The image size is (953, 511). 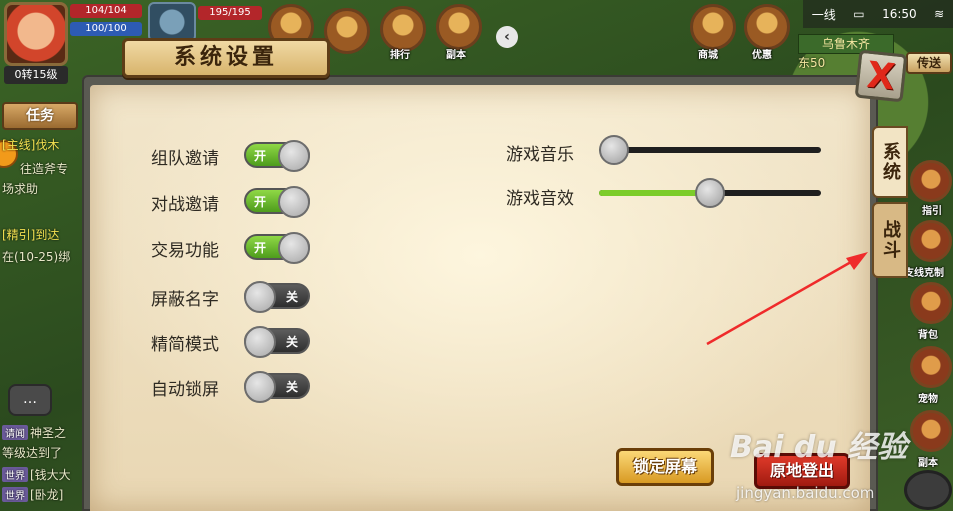 I want to click on dungeon-side-icon, so click(x=931, y=431).